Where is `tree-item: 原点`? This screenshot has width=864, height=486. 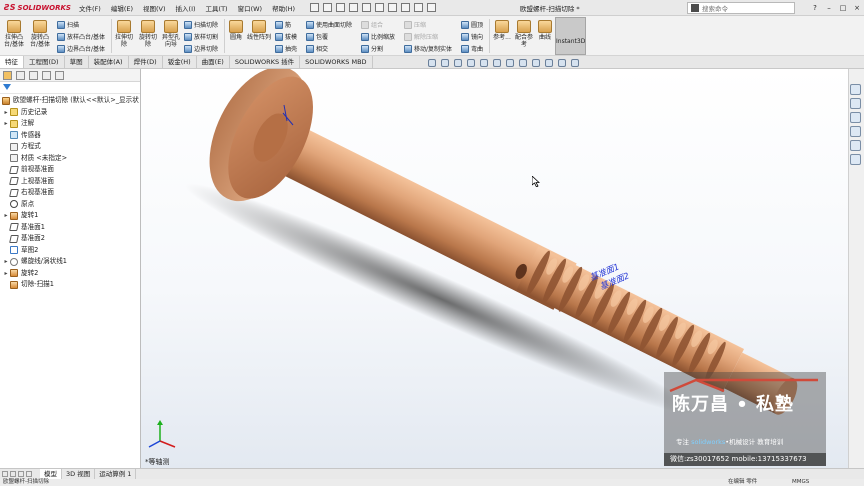
tree-item: 原点 is located at coordinates (70, 205).